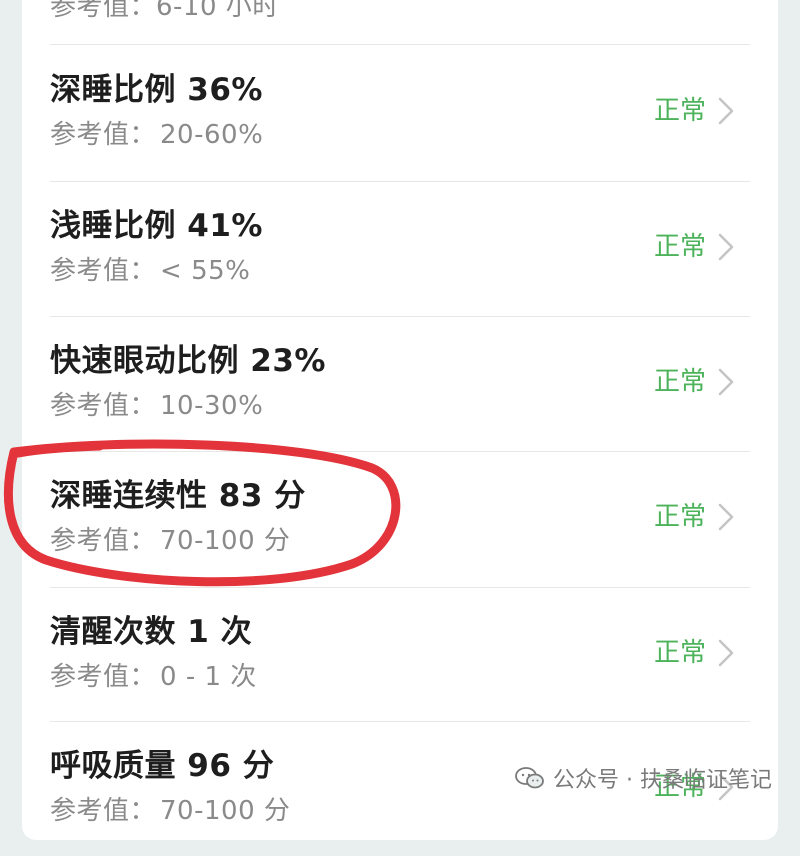 The image size is (800, 856). I want to click on wechat-icon, so click(529, 778).